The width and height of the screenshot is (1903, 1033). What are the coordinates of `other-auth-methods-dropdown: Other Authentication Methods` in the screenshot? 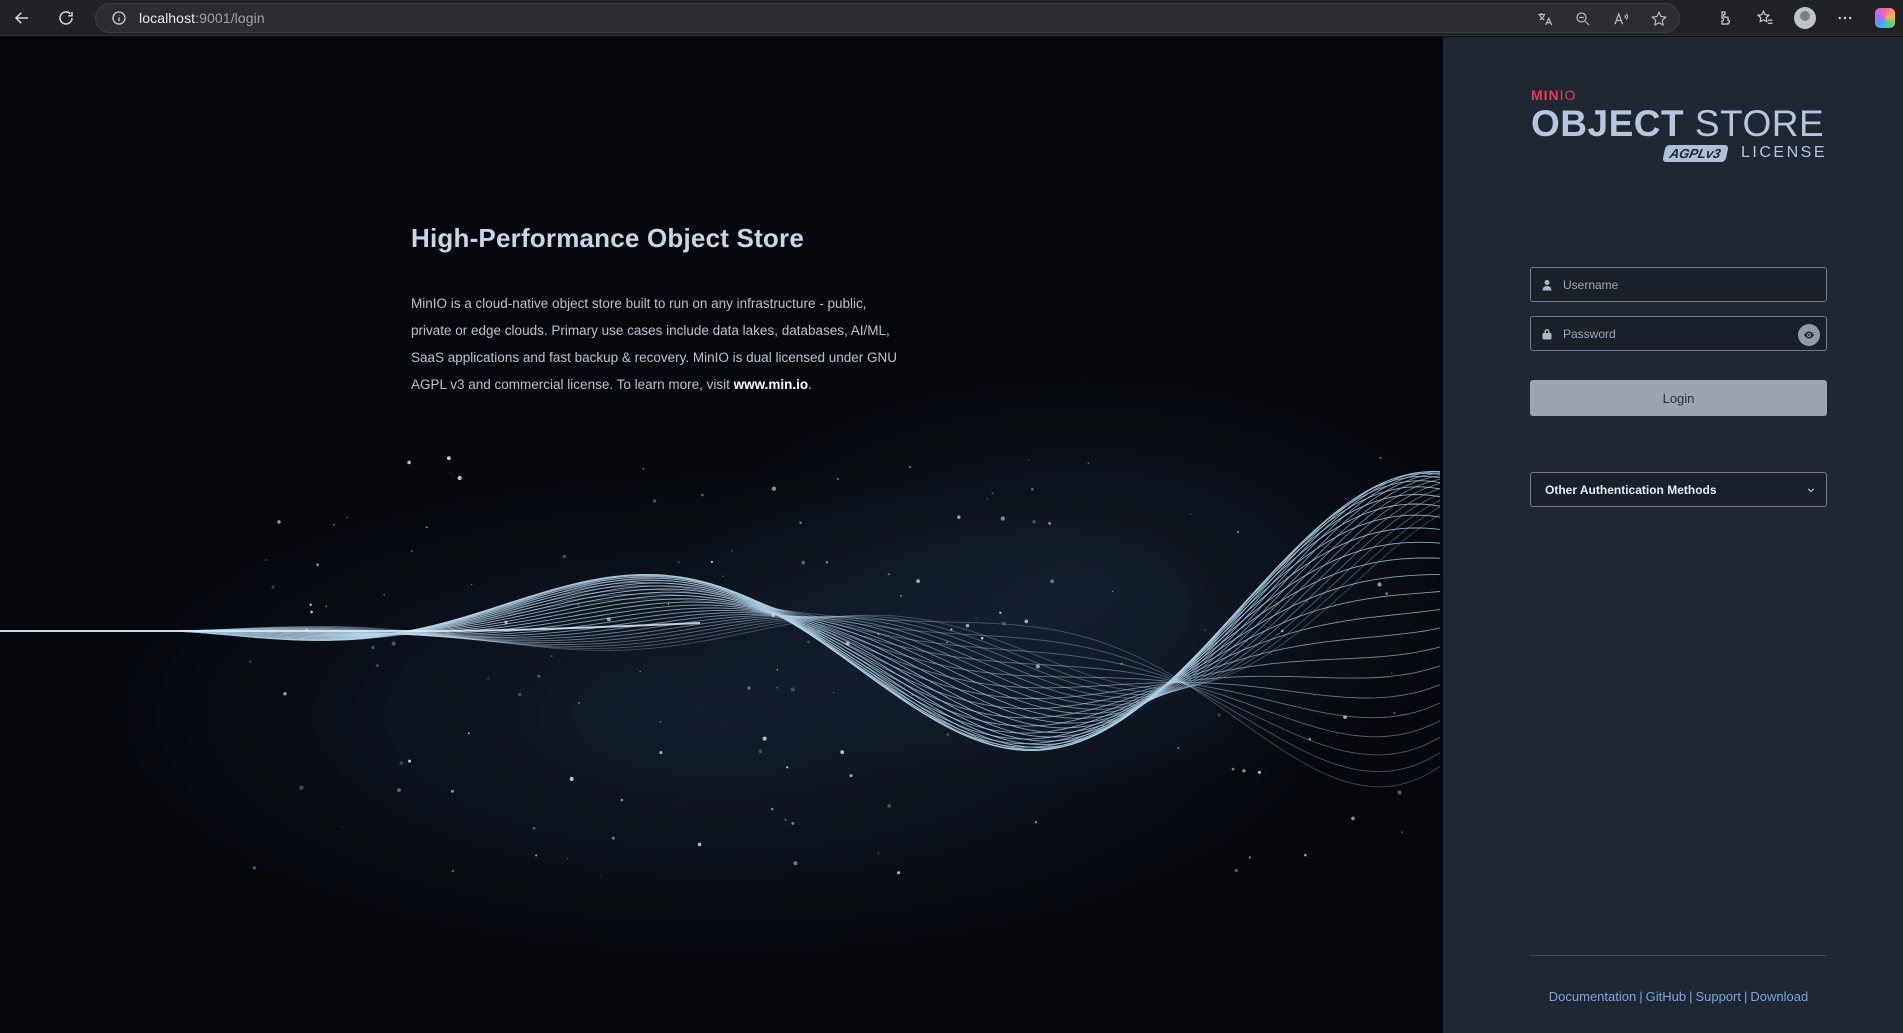 It's located at (1678, 489).